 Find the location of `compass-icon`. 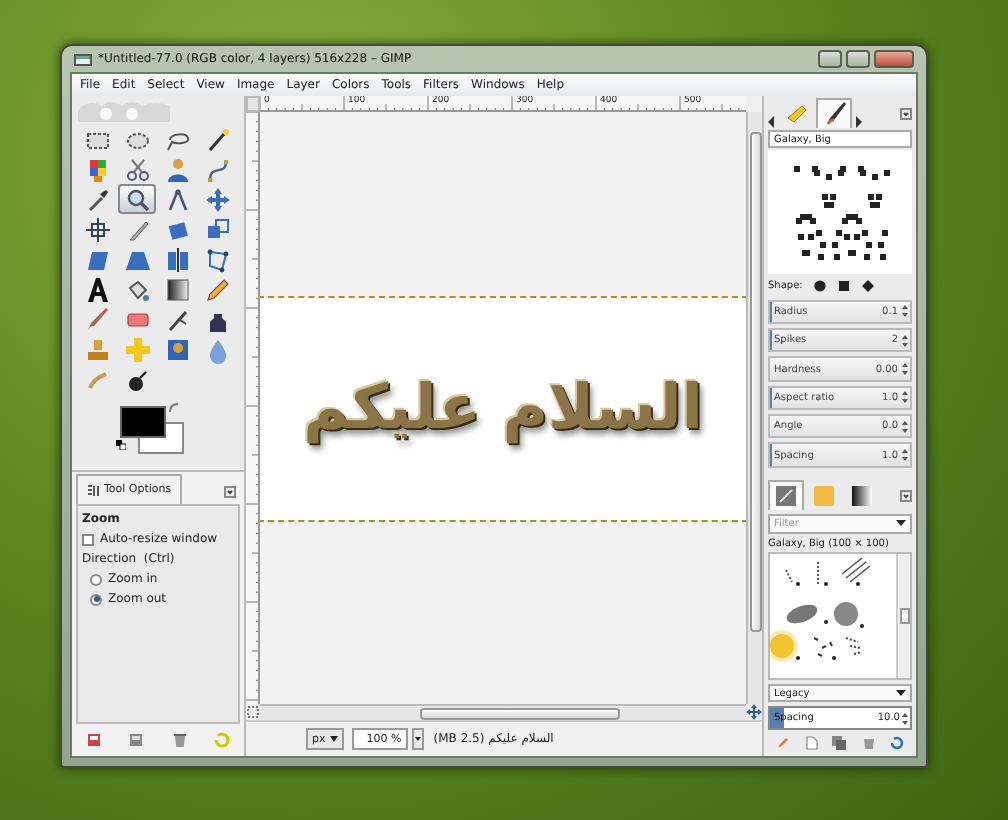

compass-icon is located at coordinates (177, 199).